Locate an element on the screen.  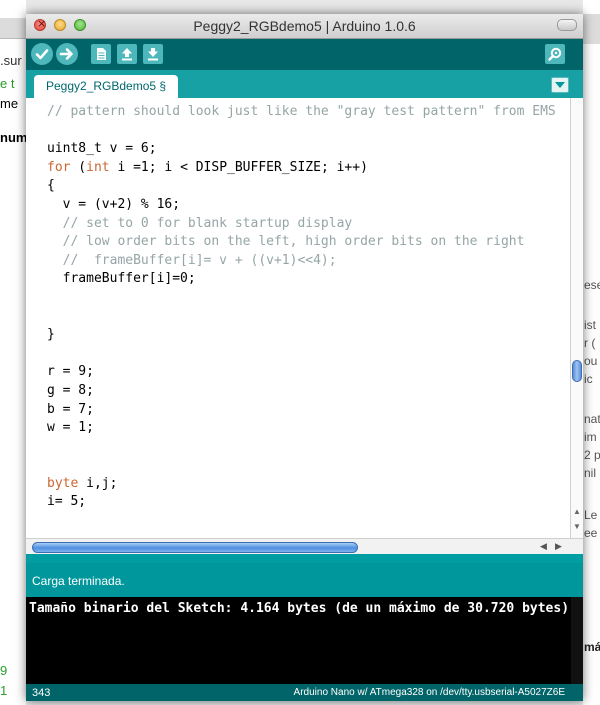
status-message: Carga terminada. is located at coordinates (78, 581).